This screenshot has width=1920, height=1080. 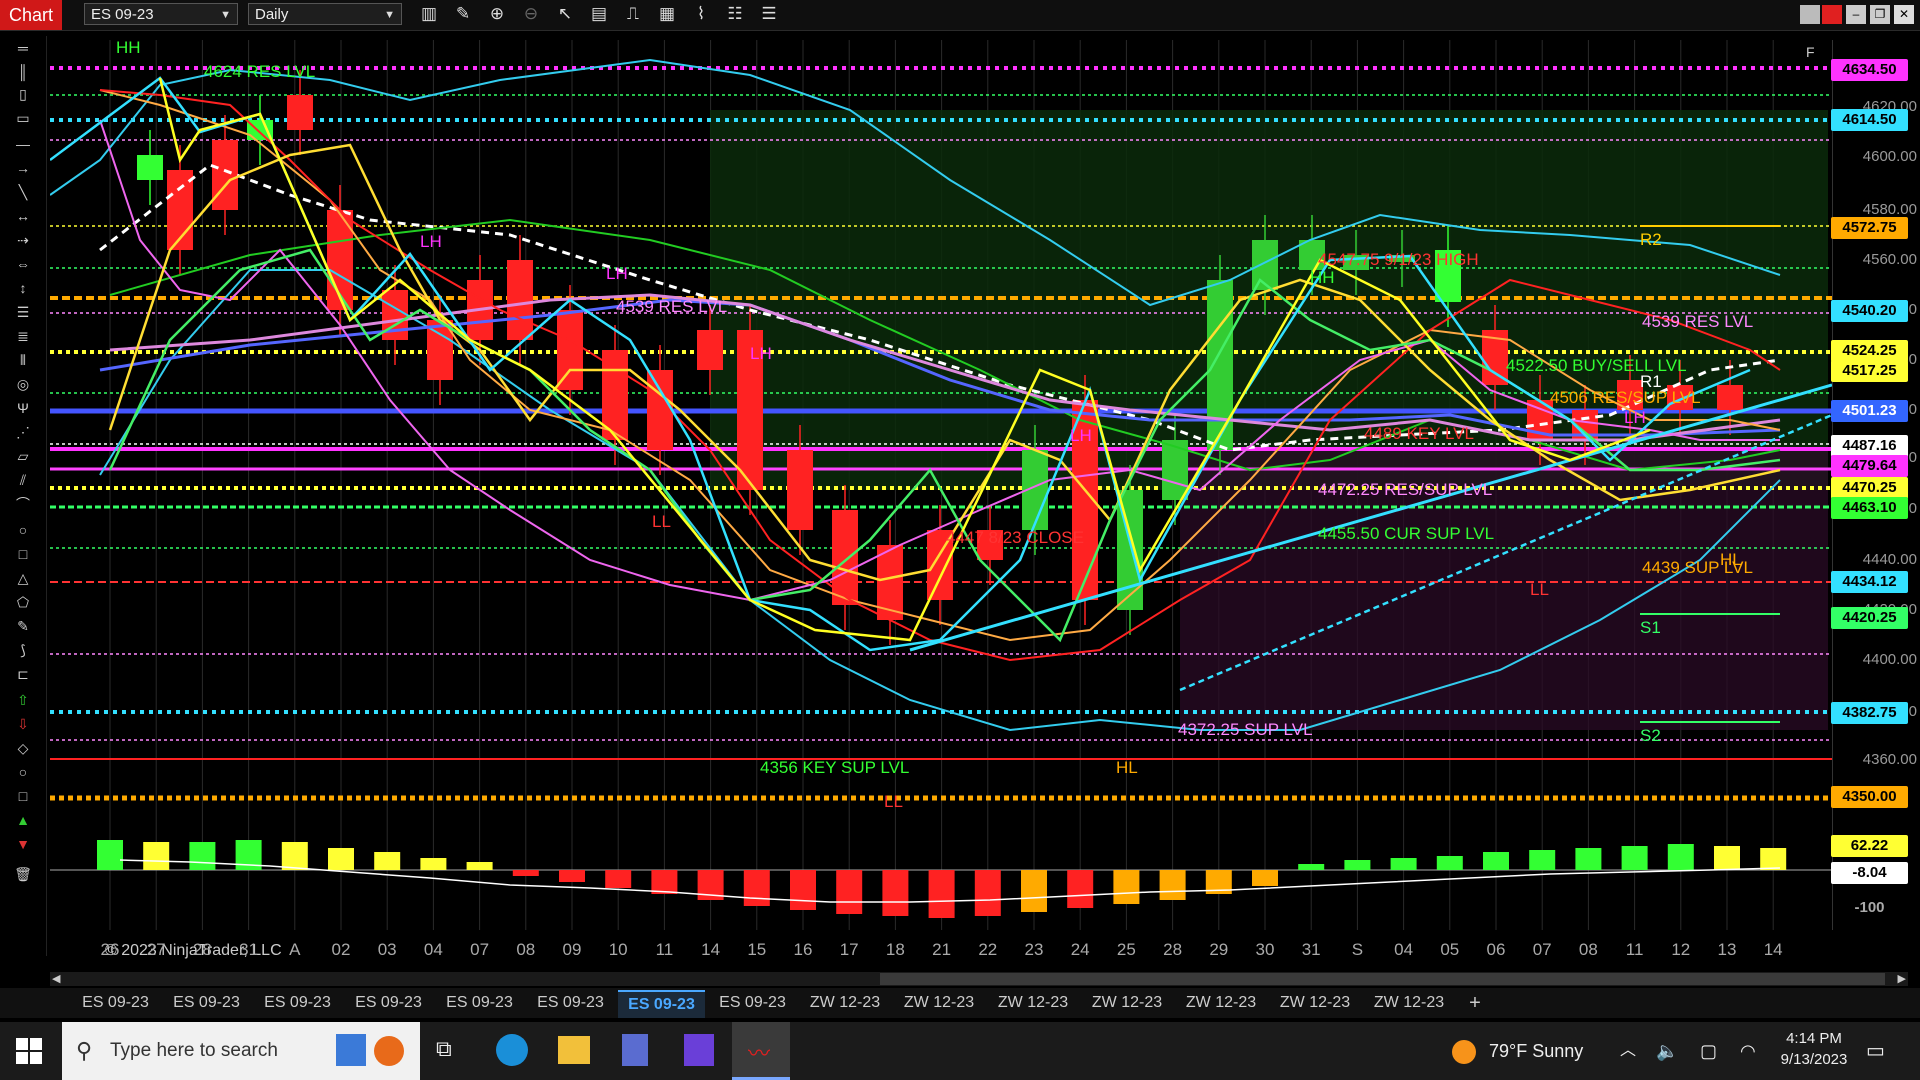 What do you see at coordinates (31, 15) in the screenshot?
I see `app-tab-chart: Chart` at bounding box center [31, 15].